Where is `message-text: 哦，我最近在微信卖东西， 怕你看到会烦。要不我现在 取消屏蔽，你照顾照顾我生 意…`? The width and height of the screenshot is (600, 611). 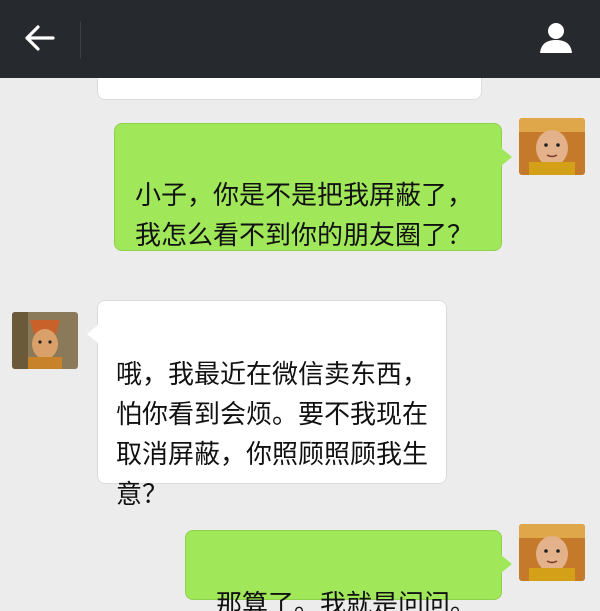 message-text: 哦，我最近在微信卖东西， 怕你看到会烦。要不我现在 取消屏蔽，你照顾照顾我生 意… is located at coordinates (272, 435).